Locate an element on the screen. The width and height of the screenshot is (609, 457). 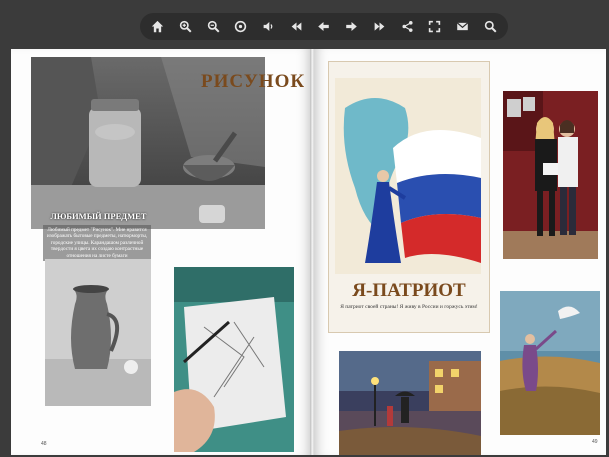
share-icon is located at coordinates (407, 26).